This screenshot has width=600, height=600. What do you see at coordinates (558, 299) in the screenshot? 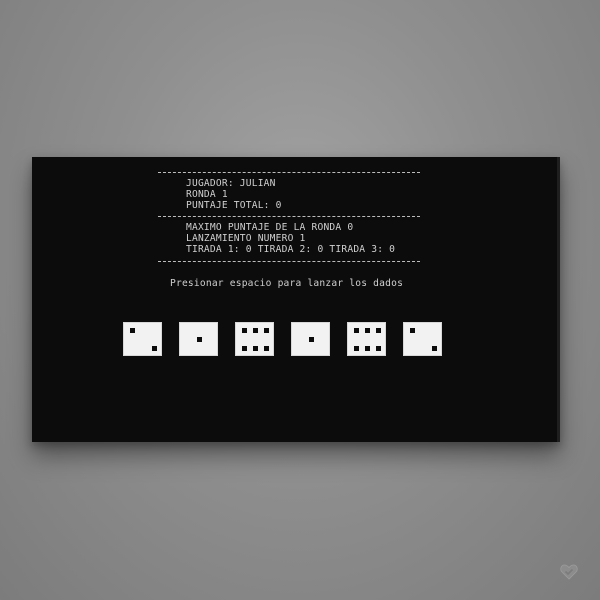
I see `console-scrollbar` at bounding box center [558, 299].